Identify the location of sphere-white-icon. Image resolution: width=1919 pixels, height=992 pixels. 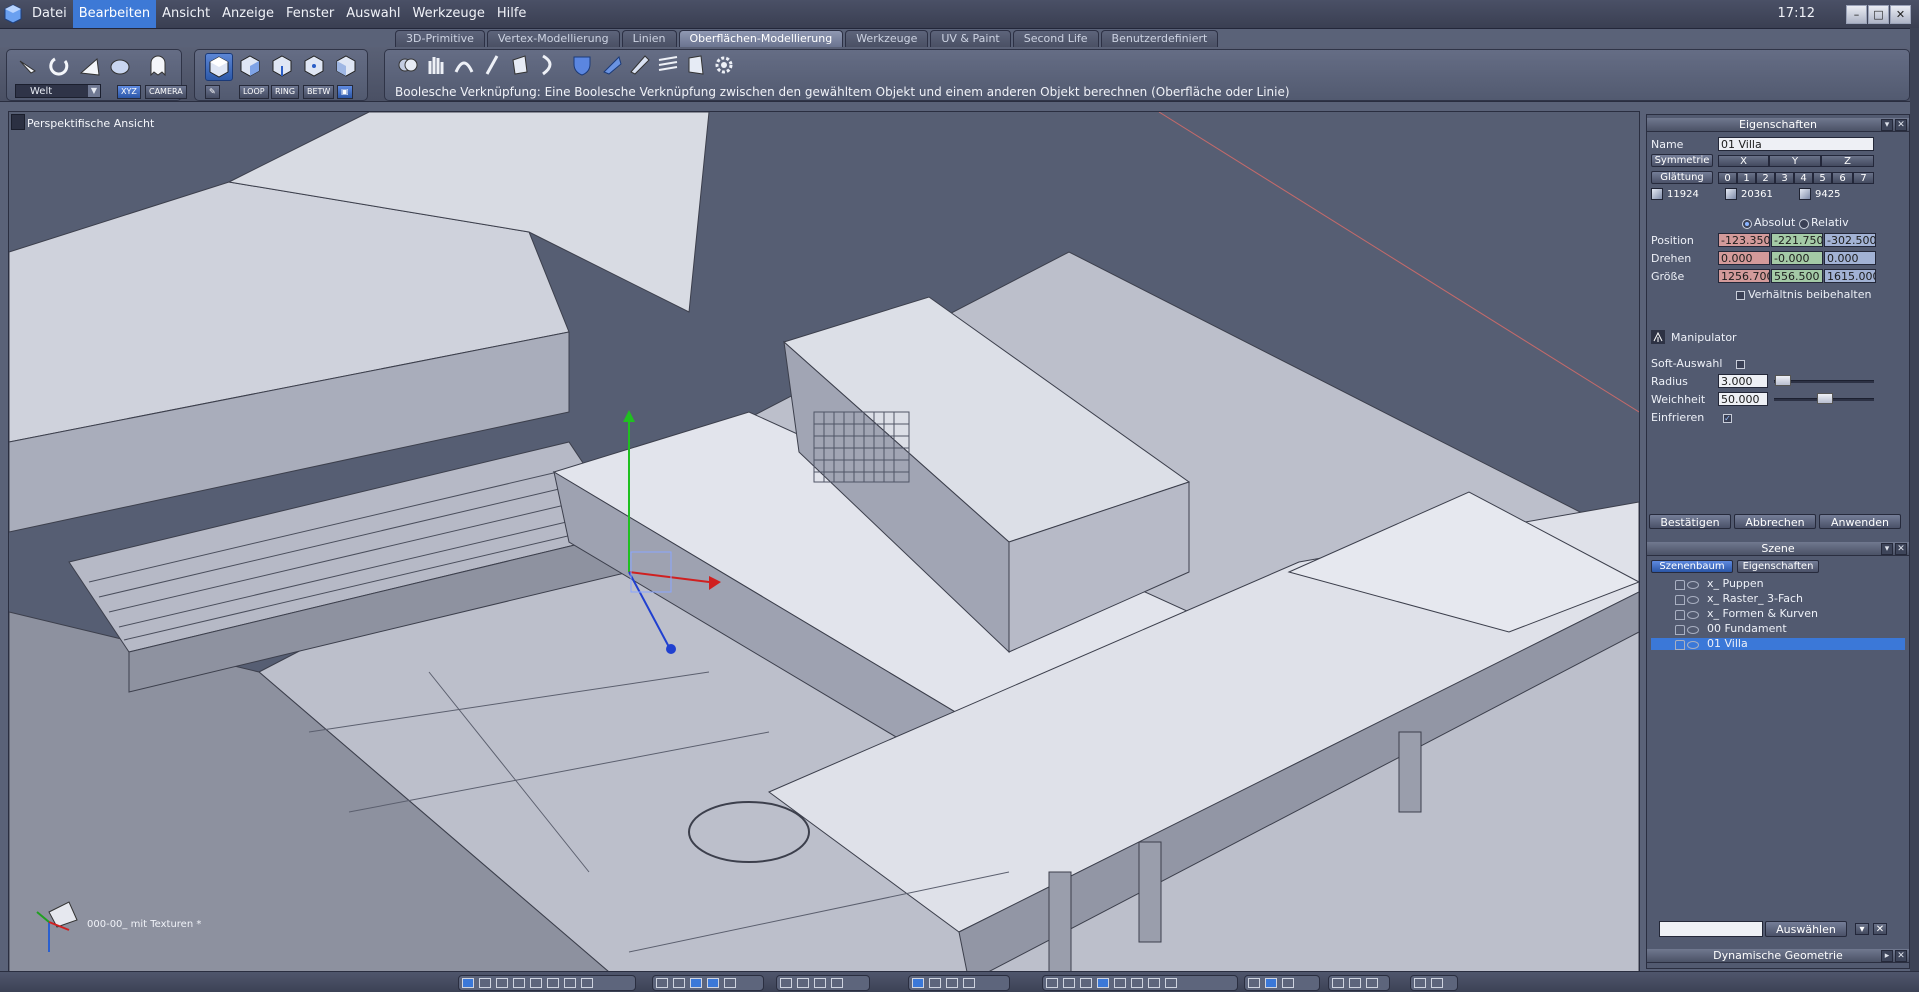
(1154, 983).